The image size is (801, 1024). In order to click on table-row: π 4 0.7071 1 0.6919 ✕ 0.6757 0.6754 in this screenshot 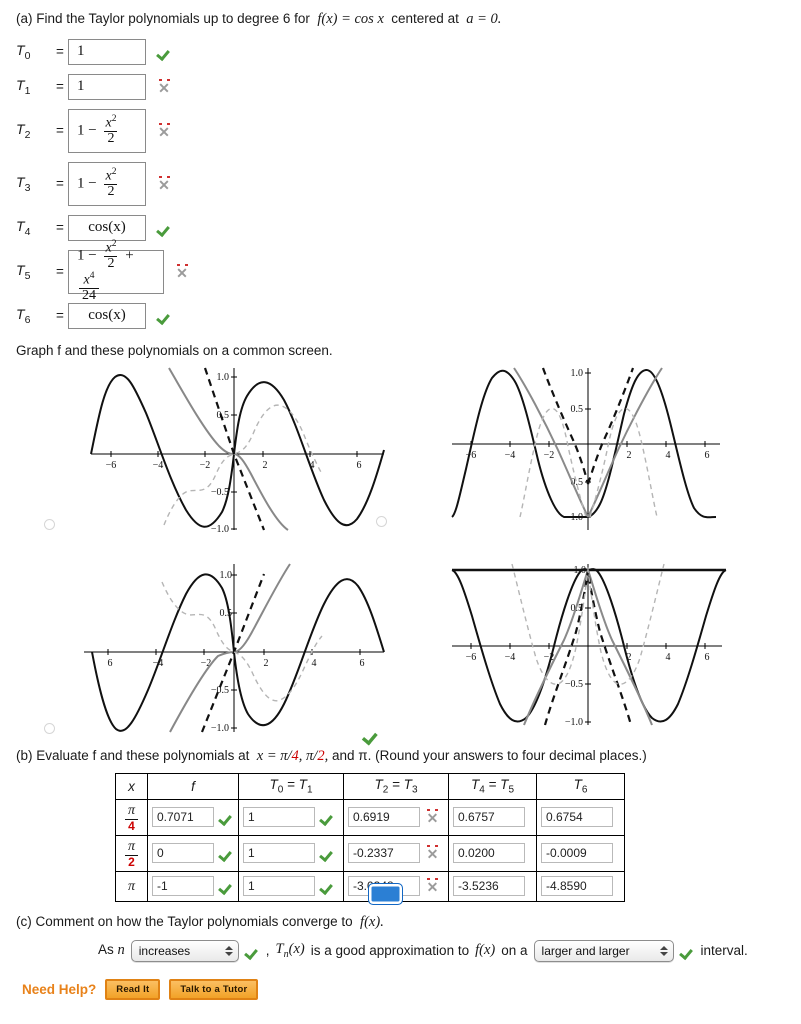, I will do `click(370, 817)`.